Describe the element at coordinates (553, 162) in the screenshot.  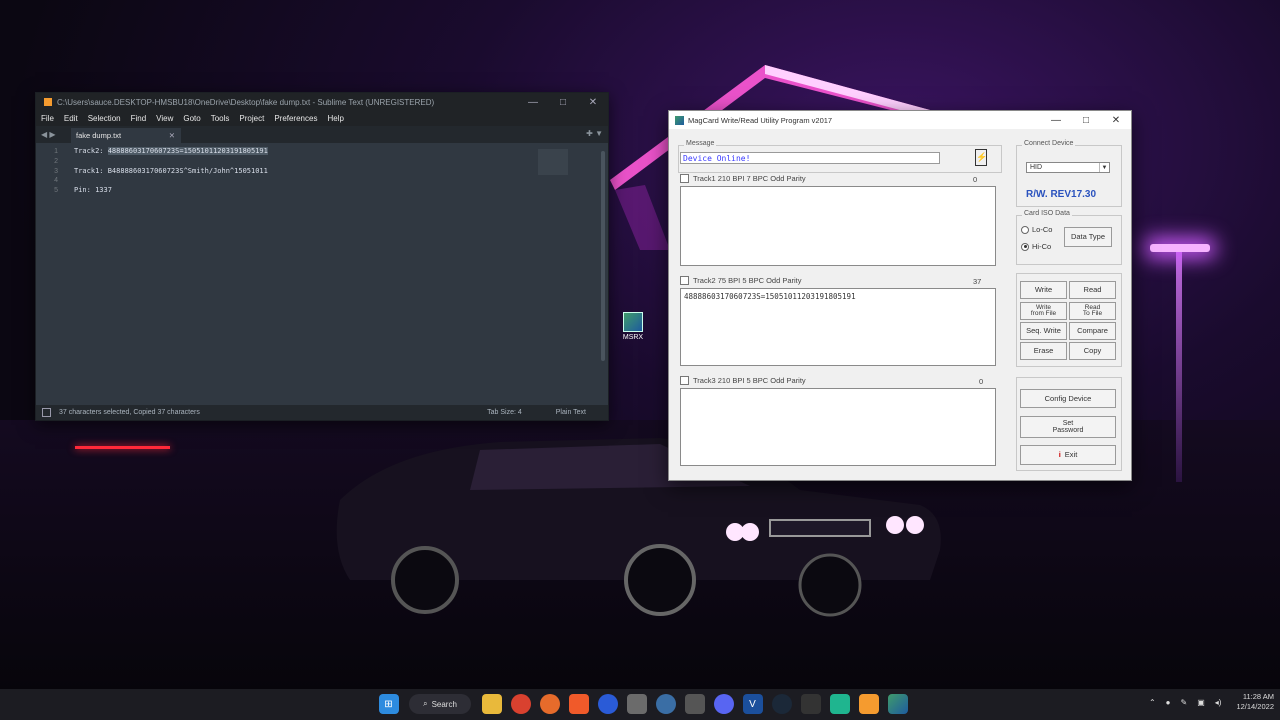
I see `minimap` at that location.